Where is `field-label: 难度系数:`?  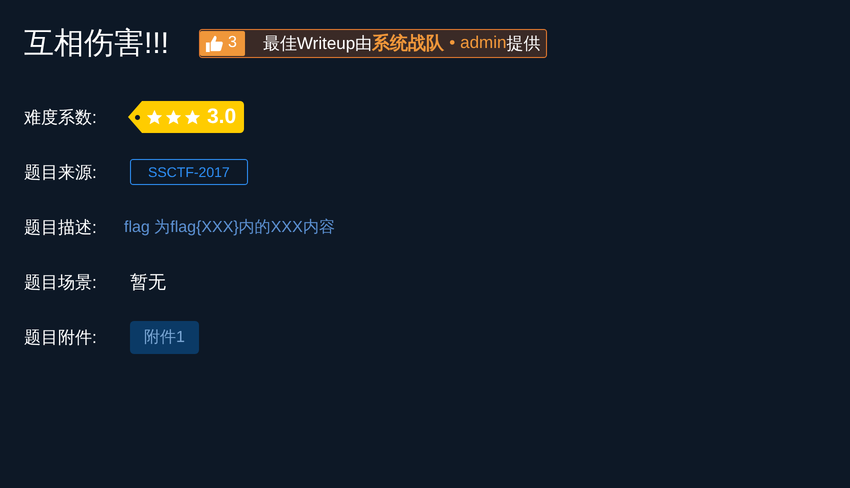 field-label: 难度系数: is located at coordinates (61, 117).